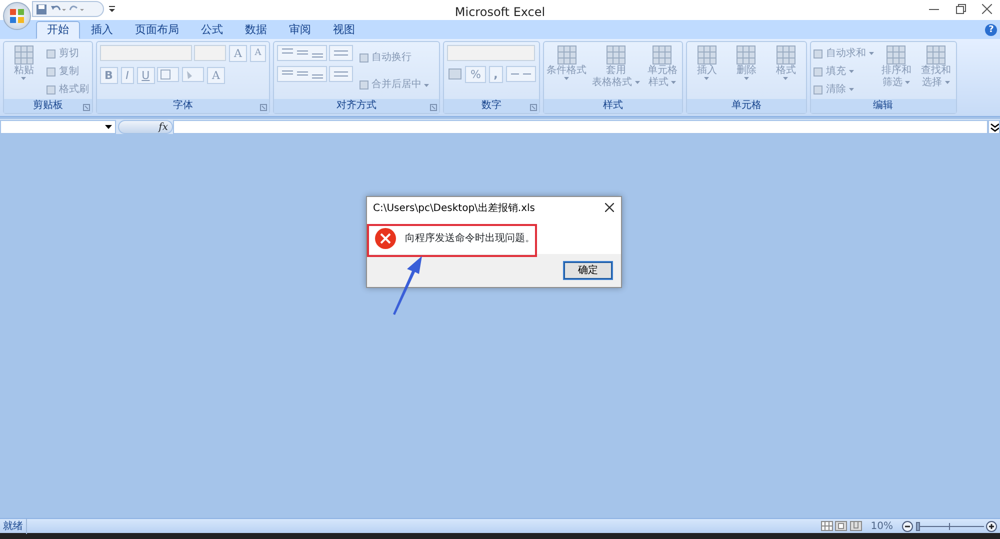  What do you see at coordinates (746, 106) in the screenshot?
I see `group-label: 单元格` at bounding box center [746, 106].